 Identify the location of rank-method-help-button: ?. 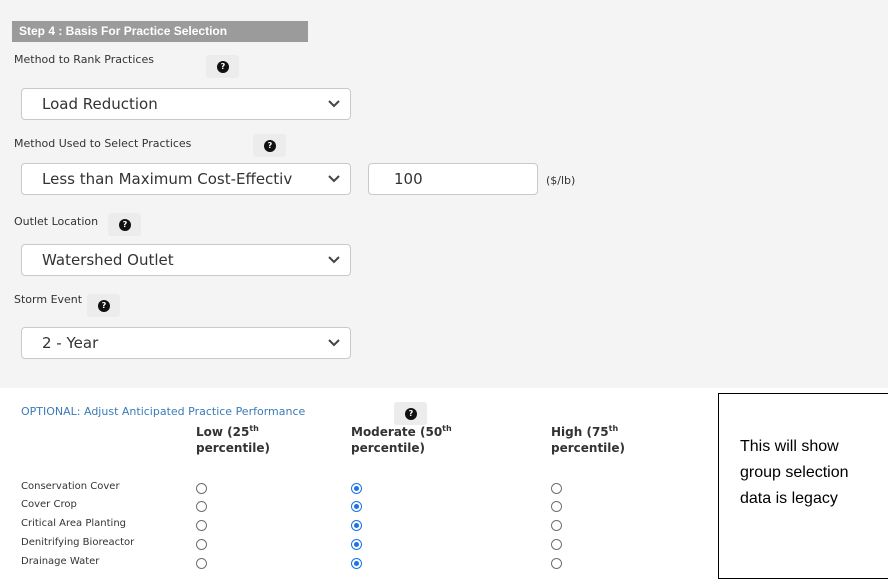
(222, 66).